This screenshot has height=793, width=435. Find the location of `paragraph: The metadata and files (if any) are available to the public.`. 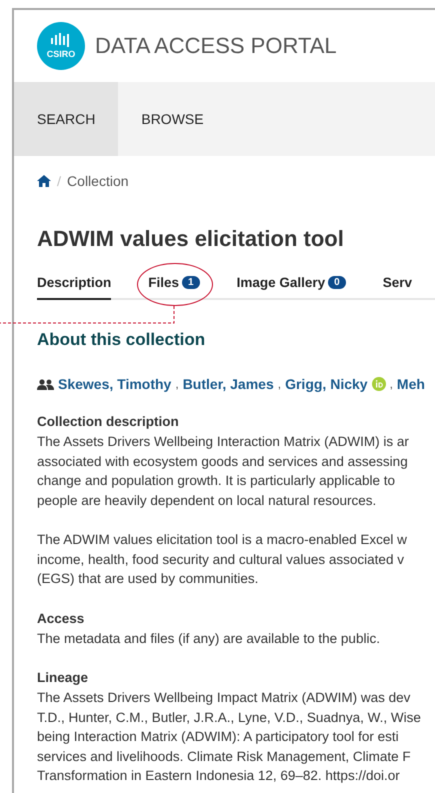

paragraph: The metadata and files (if any) are available to the public. is located at coordinates (209, 639).